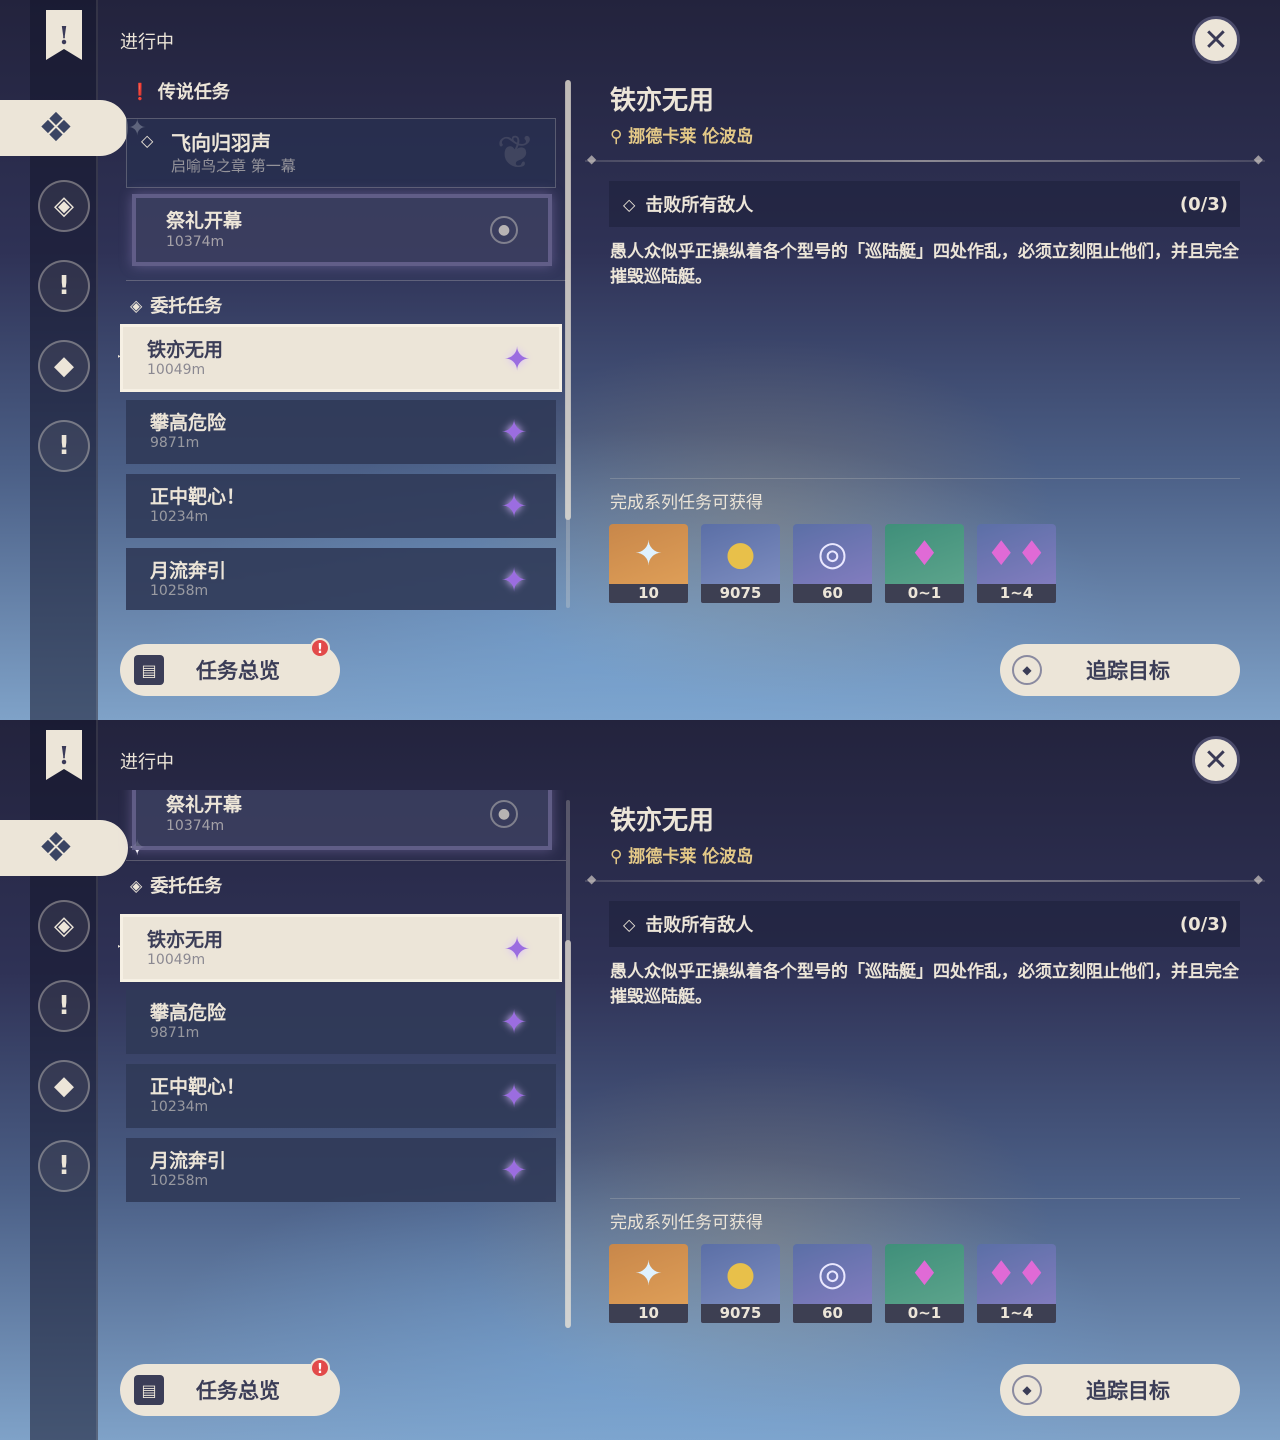 Image resolution: width=1280 pixels, height=1440 pixels. I want to click on legend-quest-card: ◇ 飞向归羽声 启喻鸟之章 第一幕 ❦, so click(341, 153).